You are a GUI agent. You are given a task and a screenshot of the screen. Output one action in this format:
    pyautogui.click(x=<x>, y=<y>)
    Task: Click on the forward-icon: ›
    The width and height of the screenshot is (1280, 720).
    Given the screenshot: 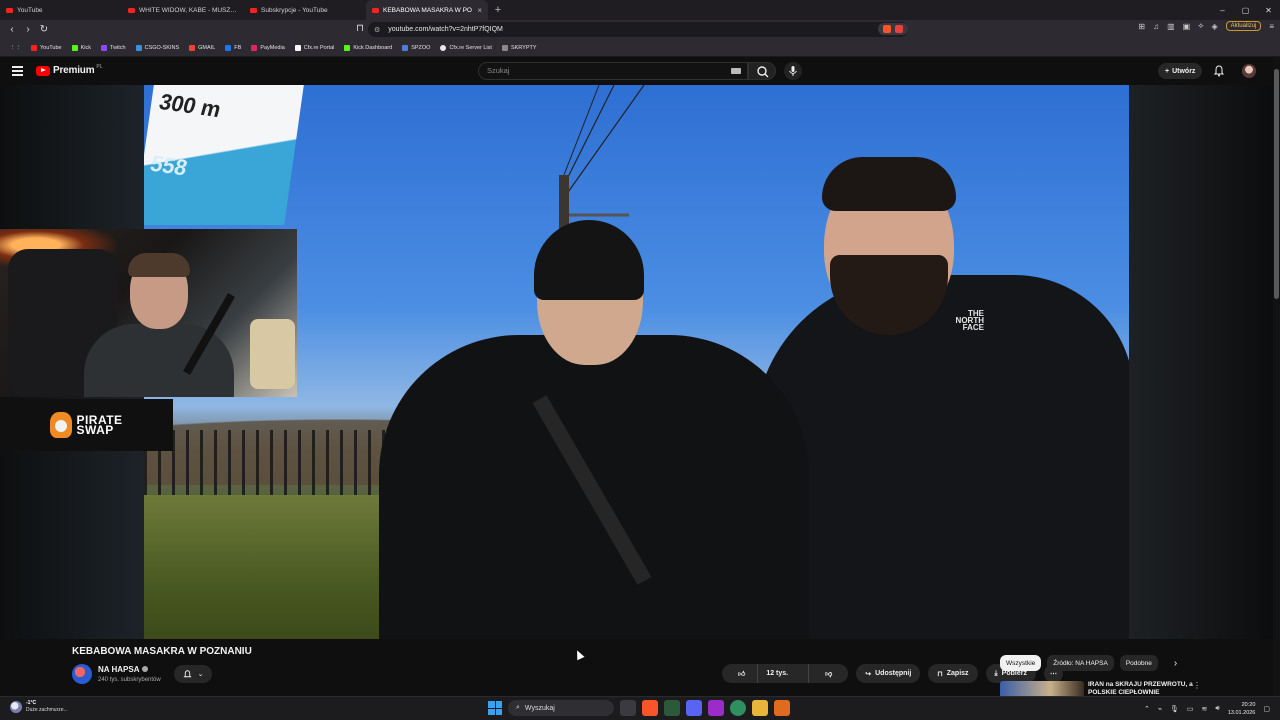 What is the action you would take?
    pyautogui.click(x=28, y=29)
    